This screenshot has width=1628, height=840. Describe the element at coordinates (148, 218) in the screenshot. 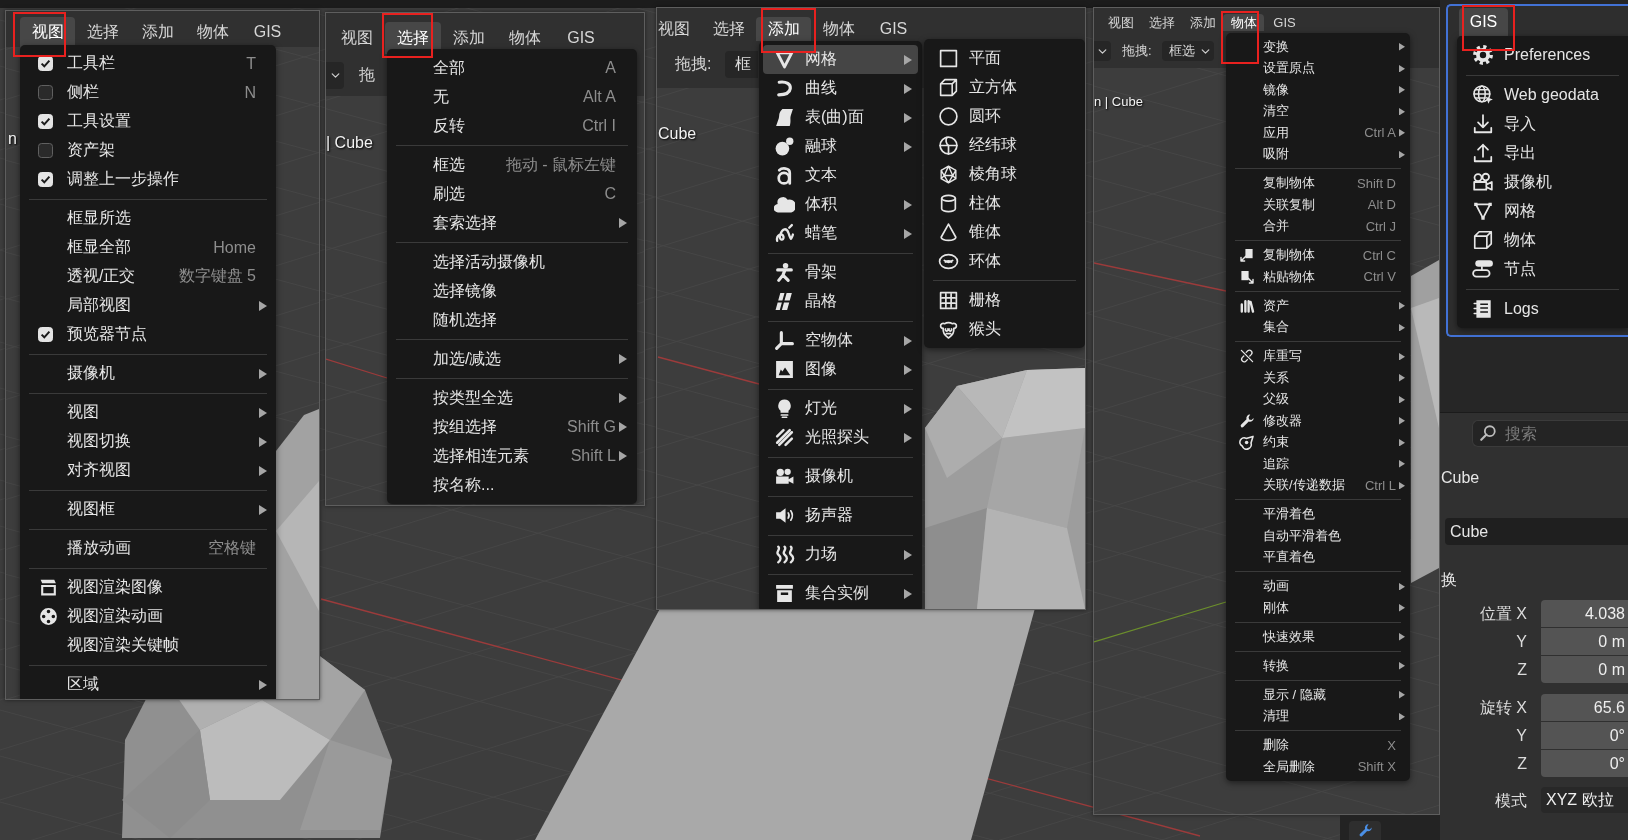

I see `menu-item: 框显所选` at that location.